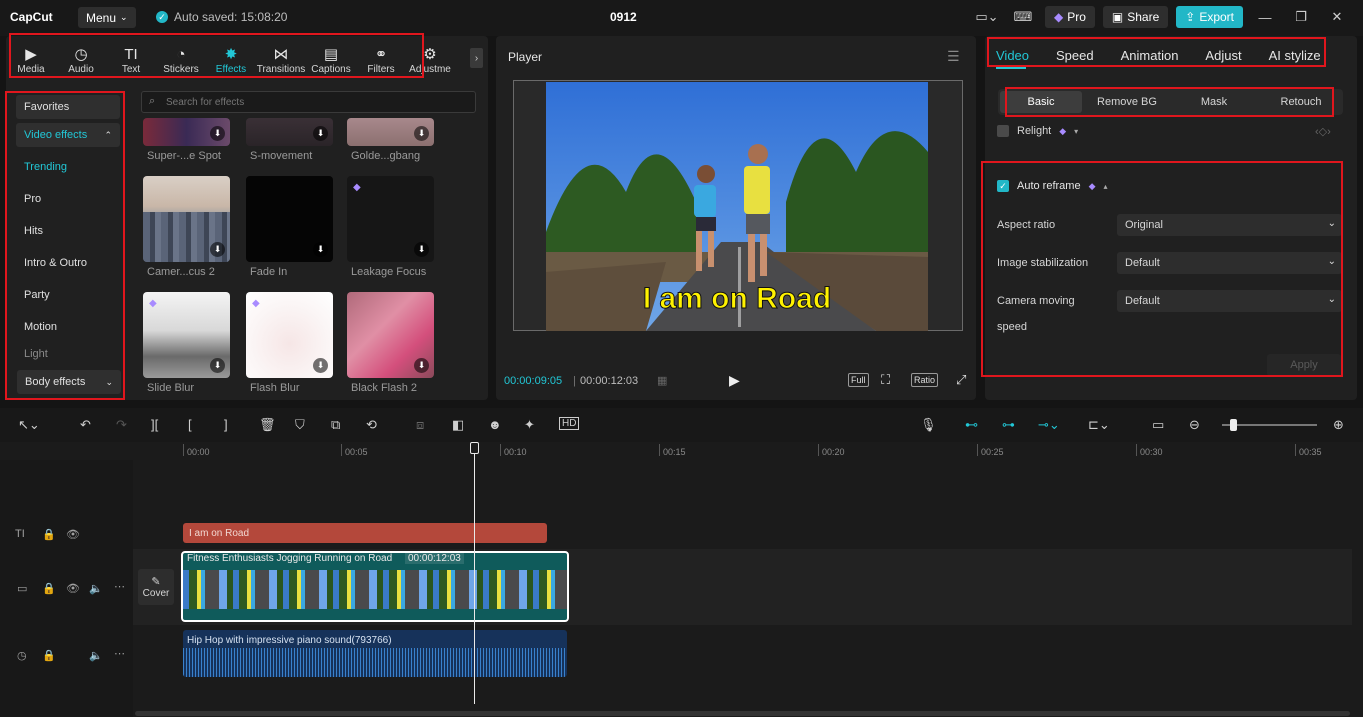 The image size is (1363, 717). What do you see at coordinates (1265, 17) in the screenshot?
I see `minimize-icon: —` at bounding box center [1265, 17].